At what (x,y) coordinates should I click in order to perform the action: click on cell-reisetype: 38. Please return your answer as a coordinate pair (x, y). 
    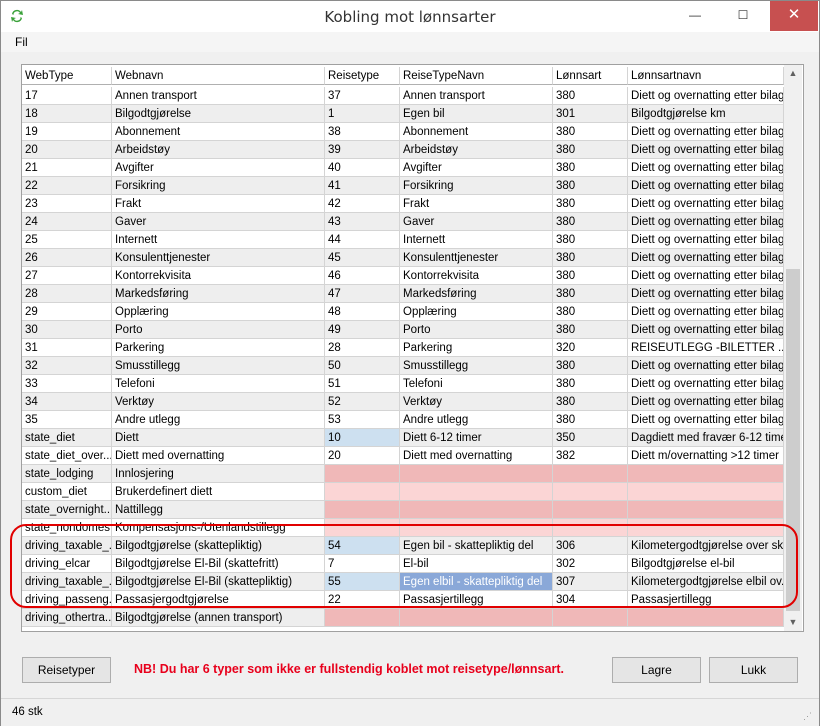
    Looking at the image, I should click on (362, 132).